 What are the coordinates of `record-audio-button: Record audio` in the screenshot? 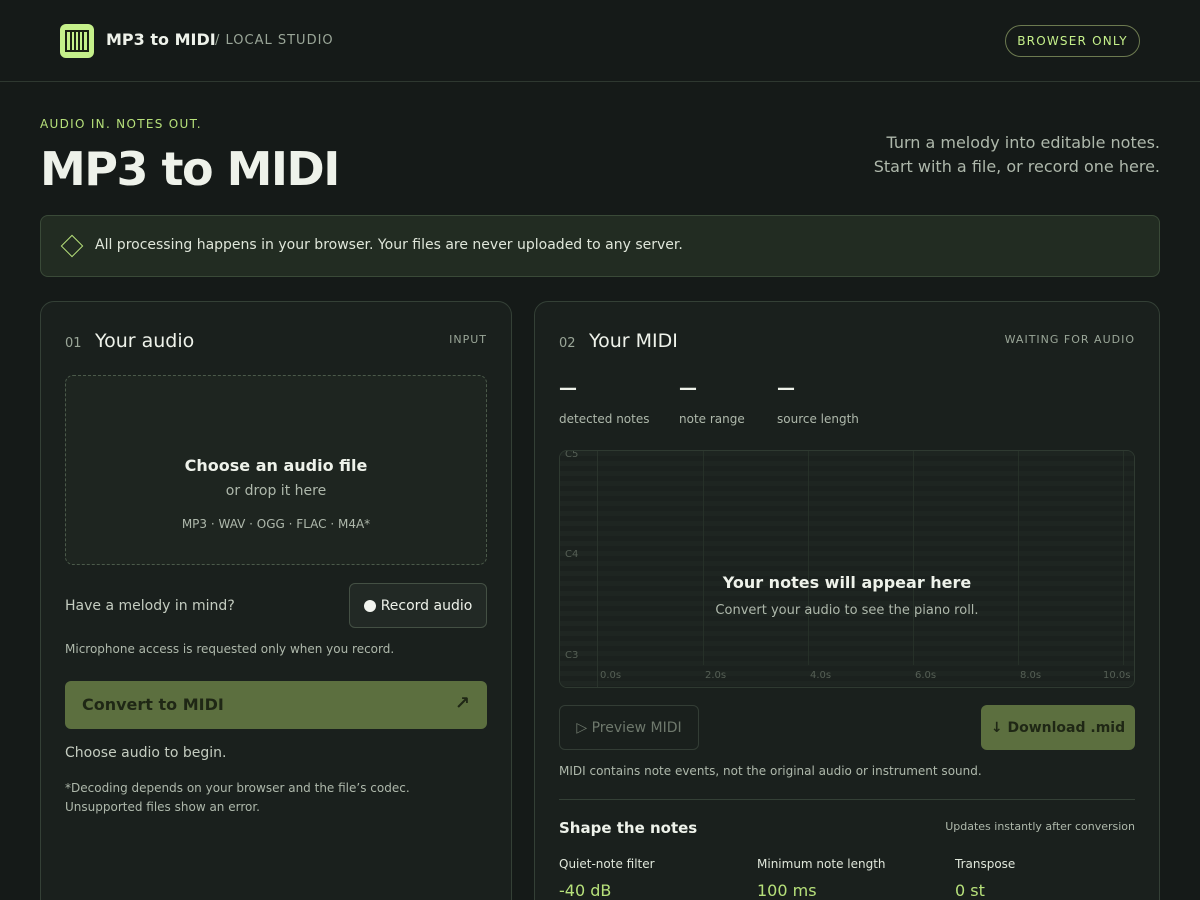 It's located at (418, 605).